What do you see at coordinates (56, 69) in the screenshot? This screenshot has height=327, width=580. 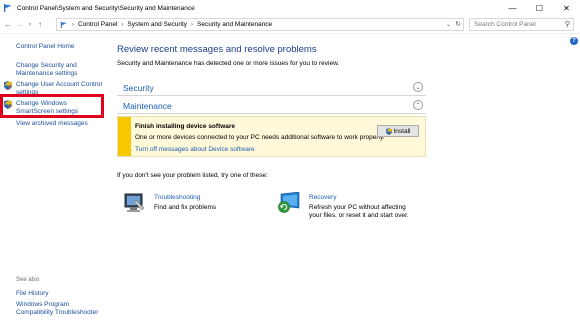 I see `sidebar-item-change-security-settings: Change Security and Maintenance settings` at bounding box center [56, 69].